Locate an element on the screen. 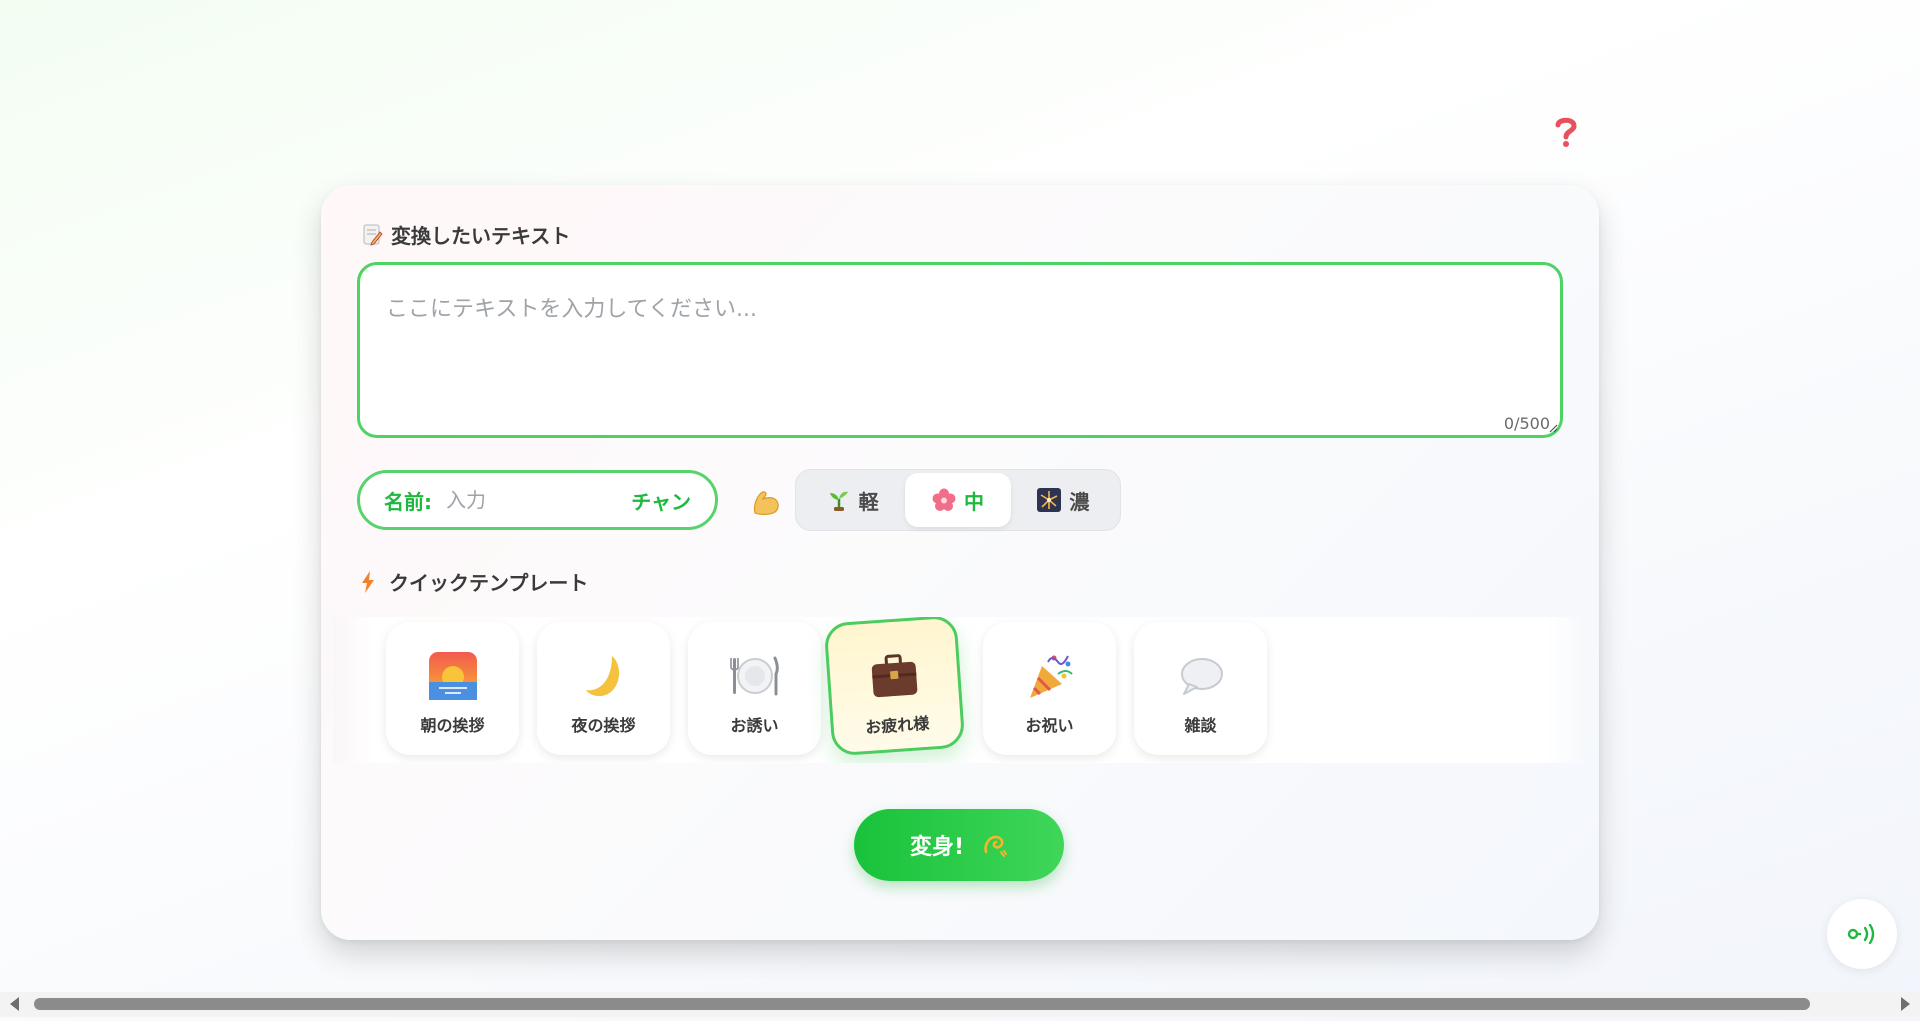 The height and width of the screenshot is (1021, 1920). template-small-talk: 雑談 is located at coordinates (1200, 688).